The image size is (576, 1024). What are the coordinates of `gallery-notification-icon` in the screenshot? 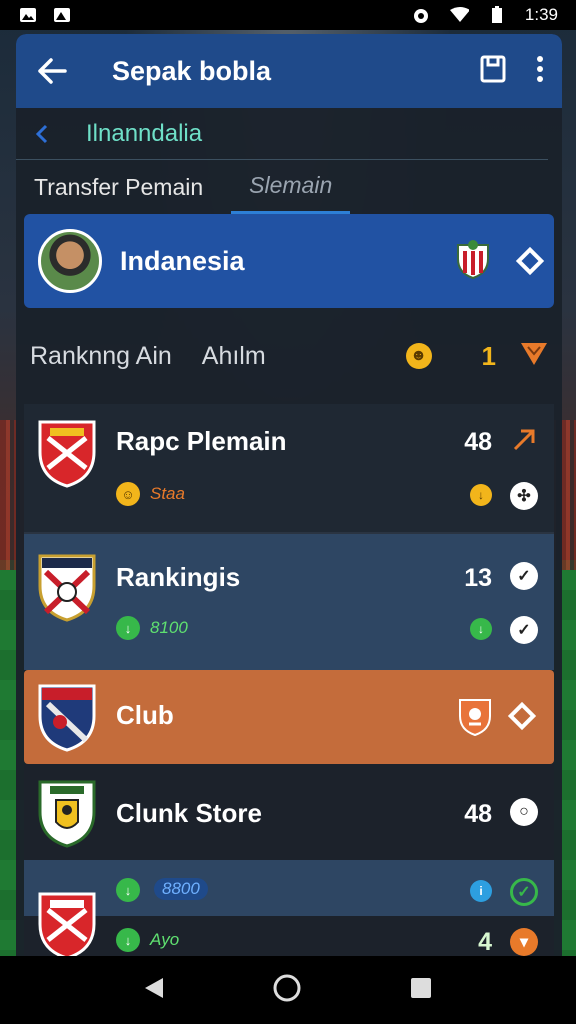 It's located at (62, 15).